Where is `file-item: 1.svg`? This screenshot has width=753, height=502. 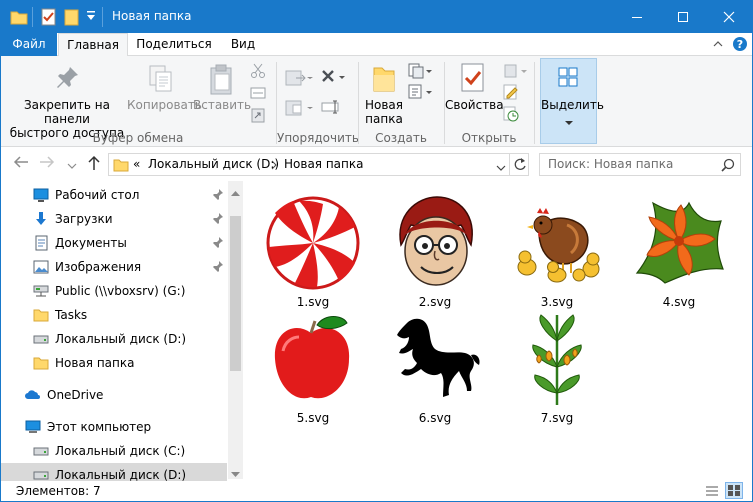 file-item: 1.svg is located at coordinates (313, 253).